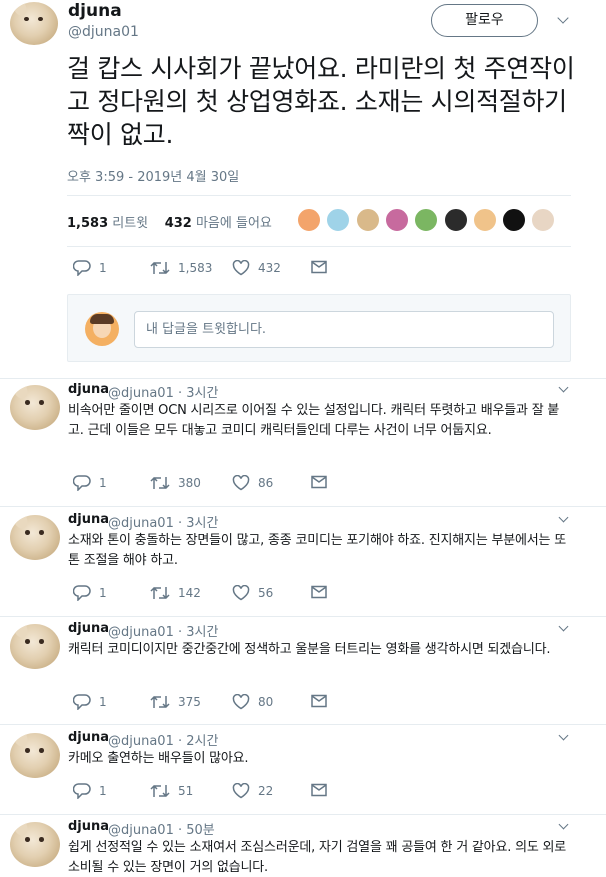 The width and height of the screenshot is (606, 877). What do you see at coordinates (252, 593) in the screenshot?
I see `like-action: 56` at bounding box center [252, 593].